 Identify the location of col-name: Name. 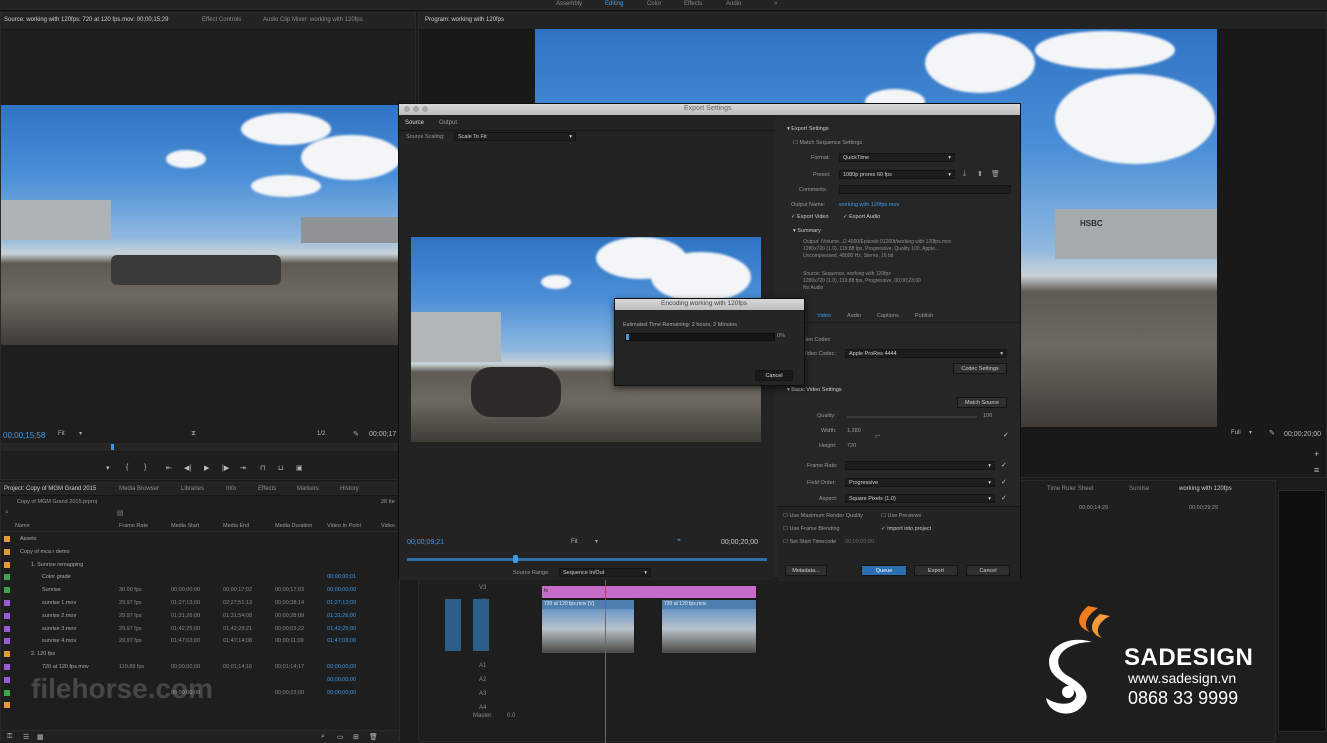
(22, 526).